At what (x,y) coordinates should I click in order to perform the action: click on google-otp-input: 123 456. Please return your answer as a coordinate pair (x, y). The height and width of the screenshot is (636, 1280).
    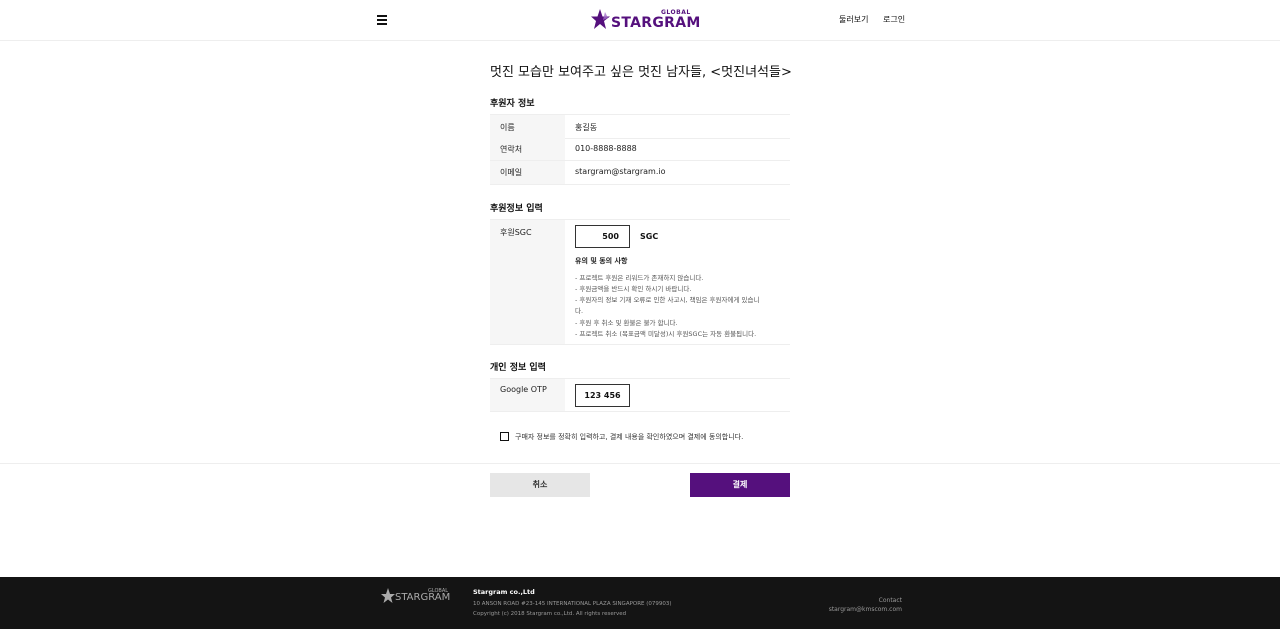
    Looking at the image, I should click on (602, 395).